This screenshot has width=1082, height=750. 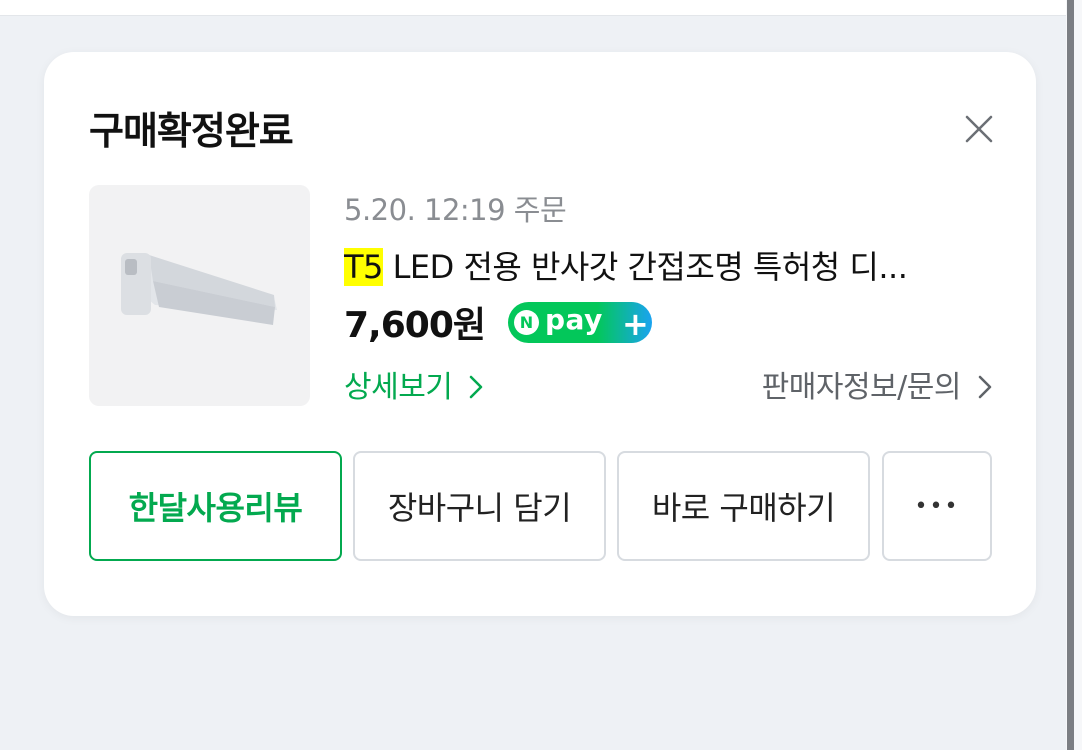 I want to click on npay-text: pay, so click(x=574, y=319).